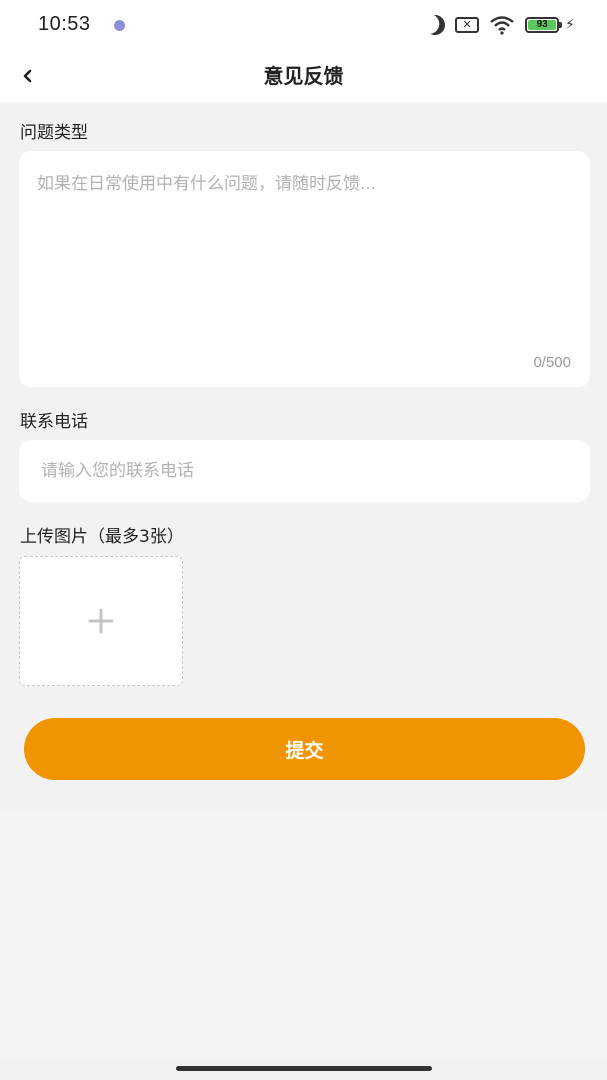  I want to click on plus-icon, so click(101, 621).